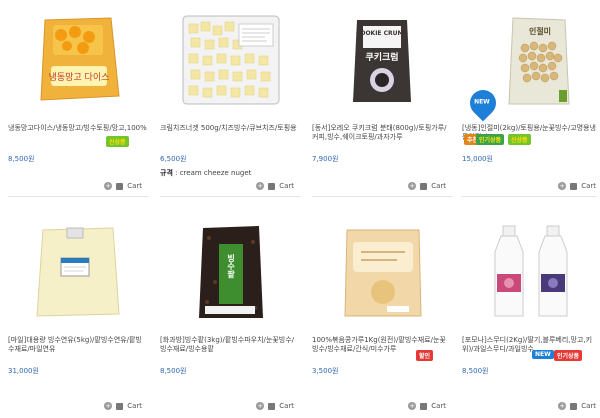 The image size is (600, 418). What do you see at coordinates (532, 272) in the screenshot?
I see `product-image-smoothie` at bounding box center [532, 272].